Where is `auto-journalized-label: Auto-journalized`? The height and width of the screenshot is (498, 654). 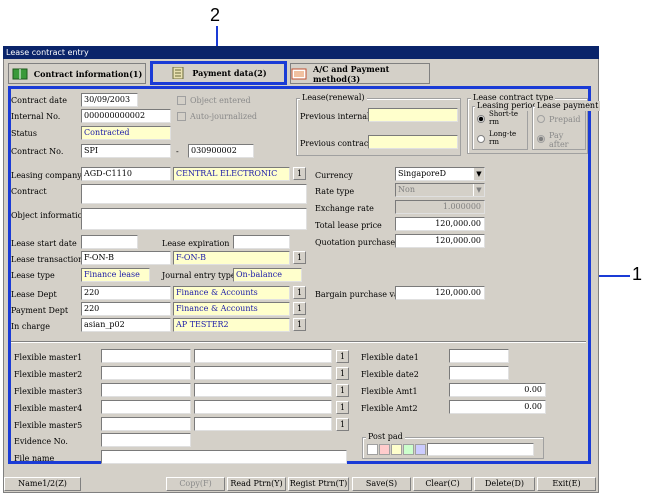
auto-journalized-label: Auto-journalized is located at coordinates (224, 116).